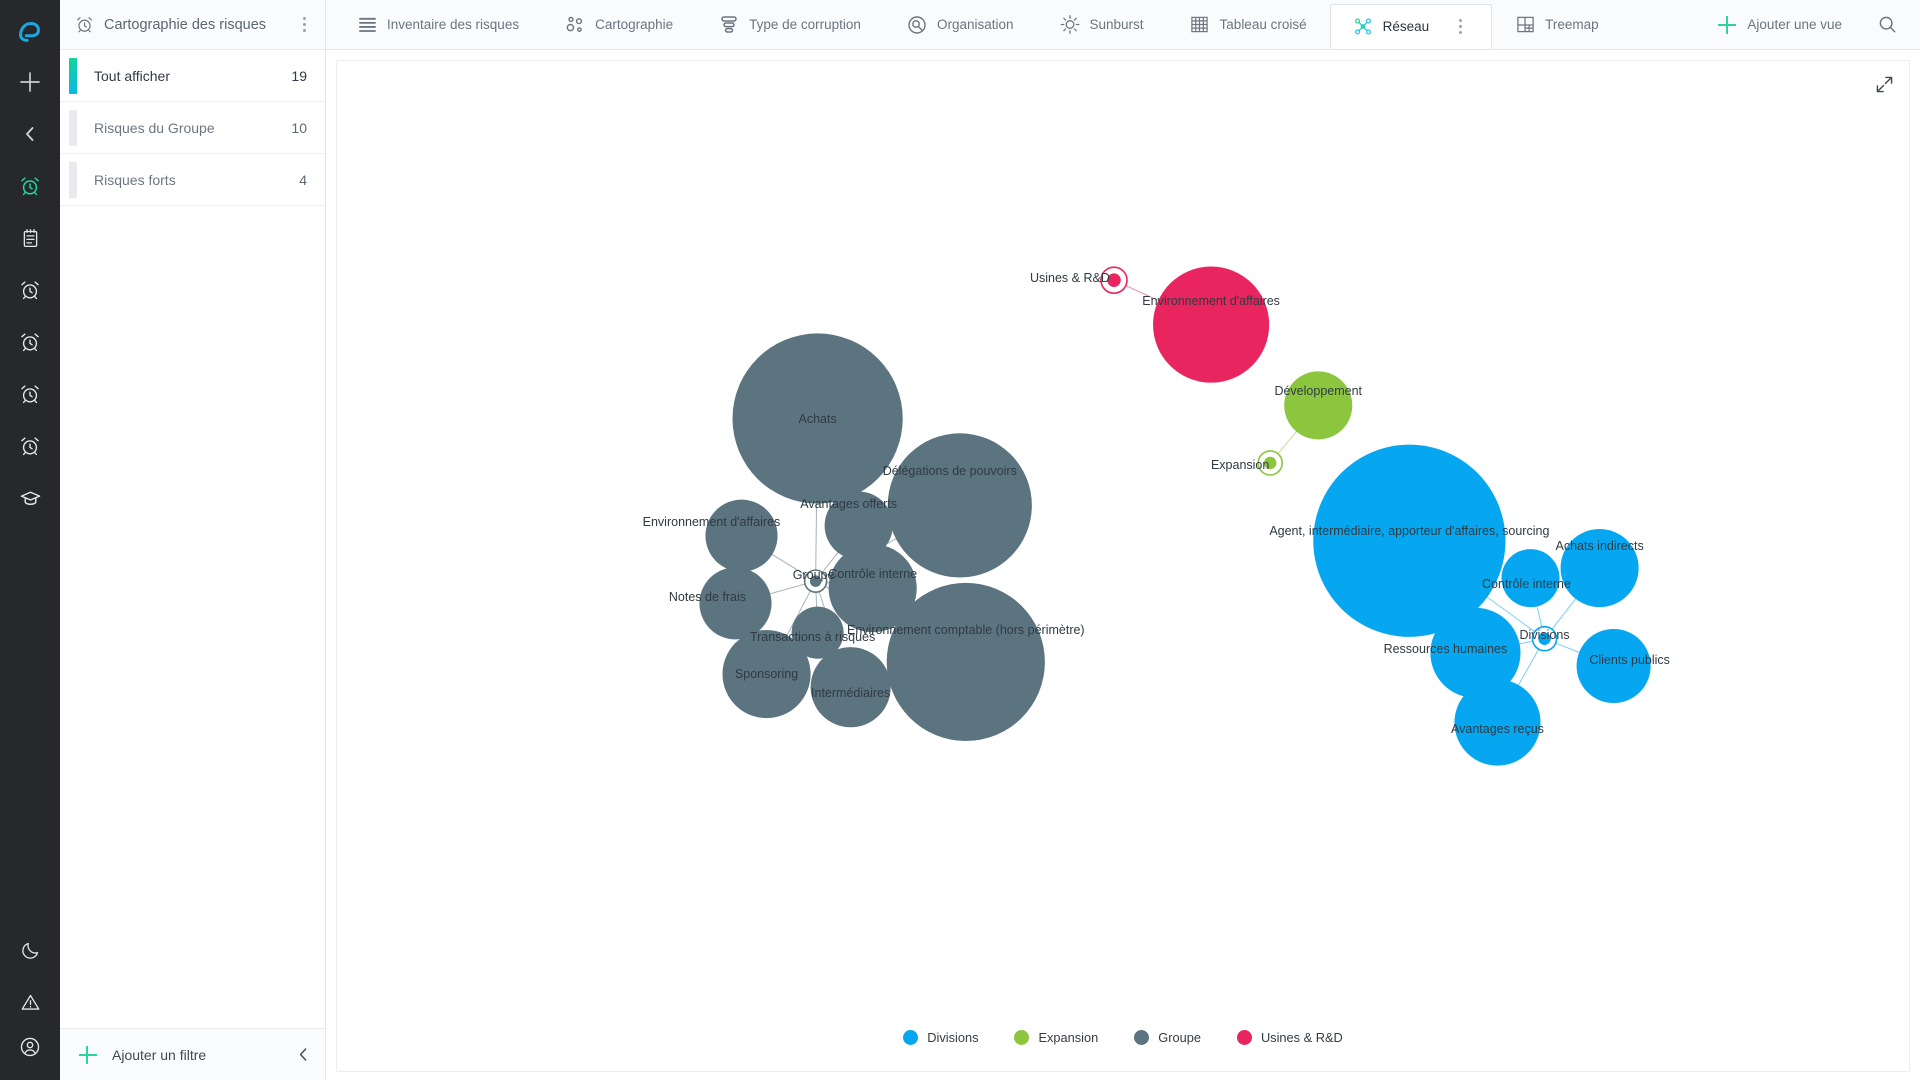  I want to click on add-view-label: Ajouter une vue, so click(1794, 24).